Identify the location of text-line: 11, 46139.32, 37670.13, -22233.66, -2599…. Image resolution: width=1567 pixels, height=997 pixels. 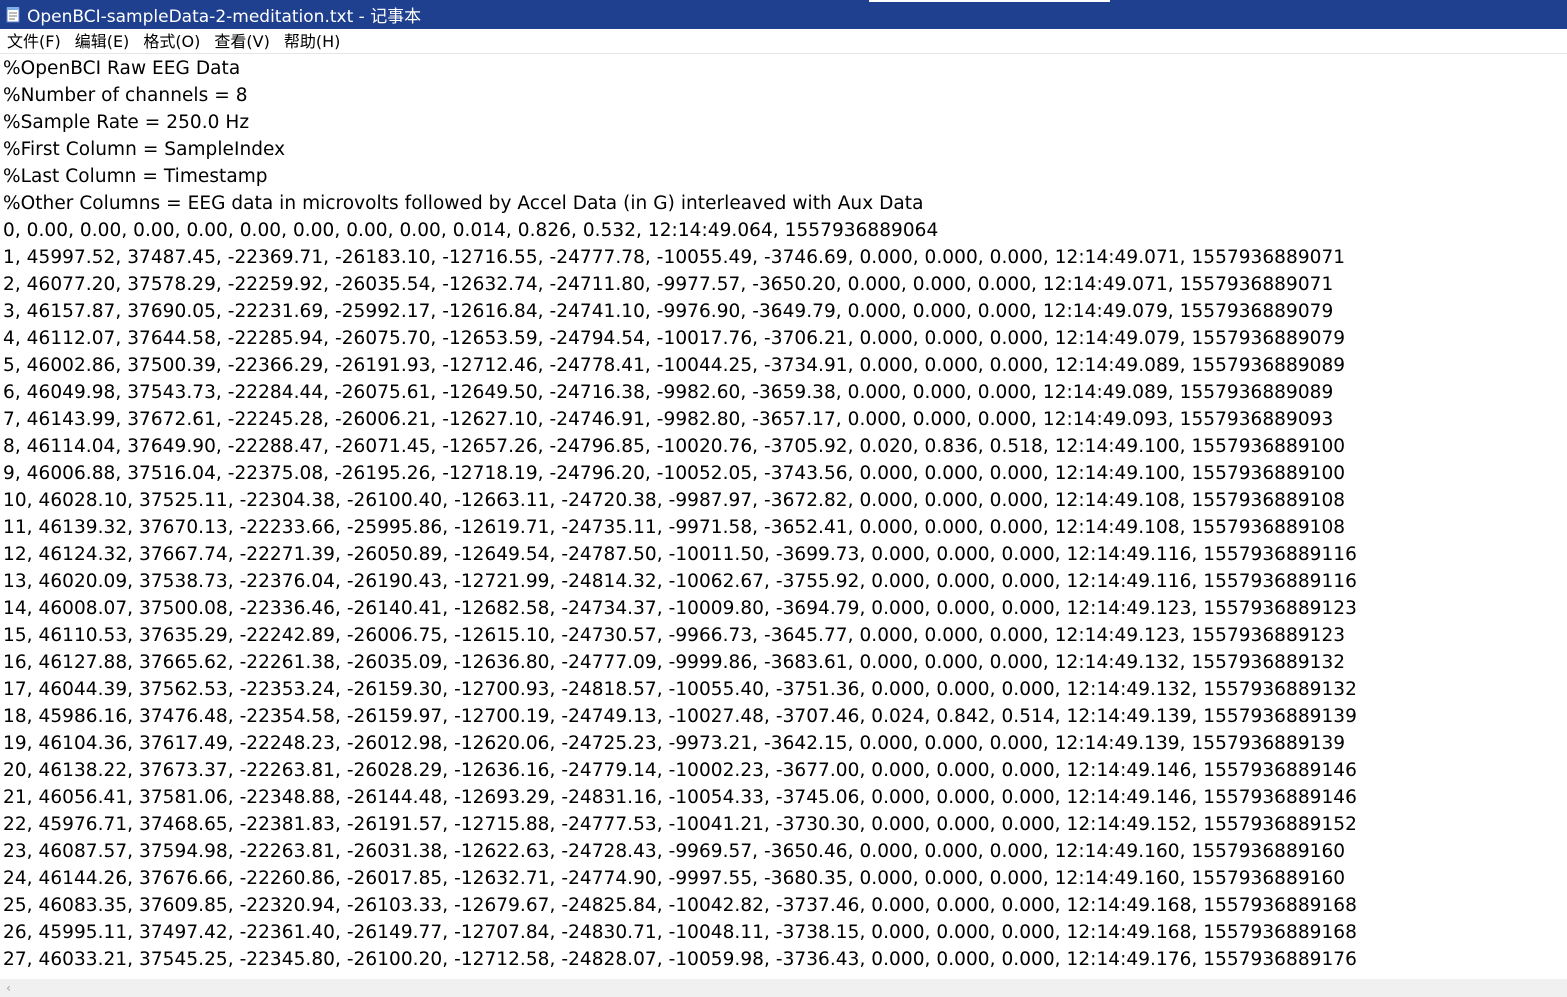
(674, 527).